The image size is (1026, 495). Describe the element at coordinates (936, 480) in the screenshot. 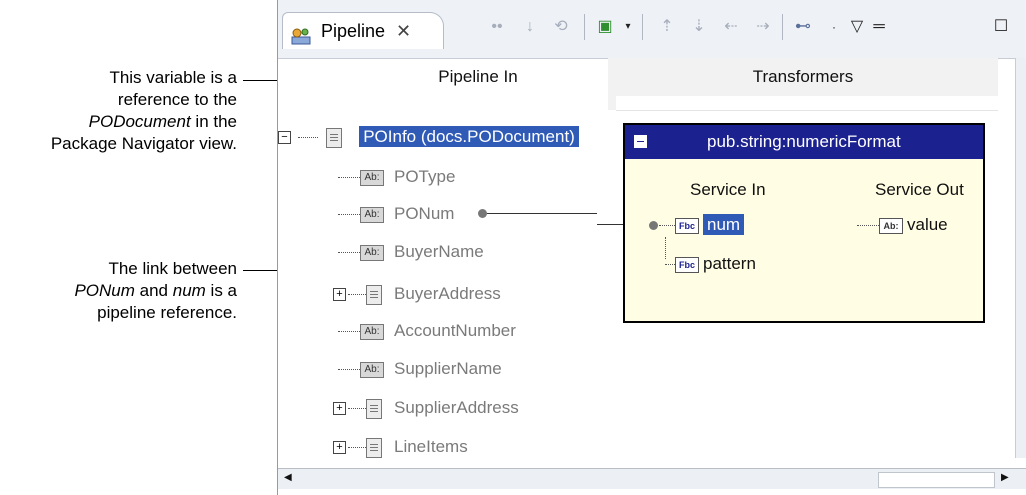

I see `scrollbar-thumb` at that location.